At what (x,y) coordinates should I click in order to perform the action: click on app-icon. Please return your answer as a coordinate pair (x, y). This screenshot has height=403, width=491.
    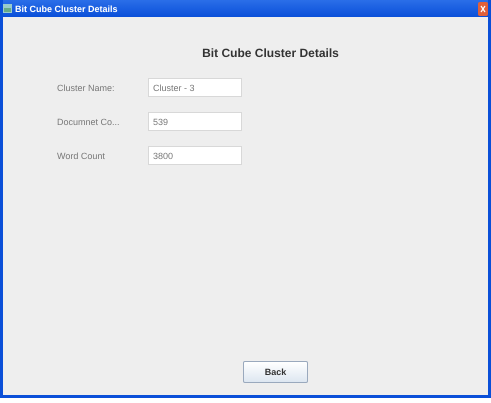
    Looking at the image, I should click on (7, 8).